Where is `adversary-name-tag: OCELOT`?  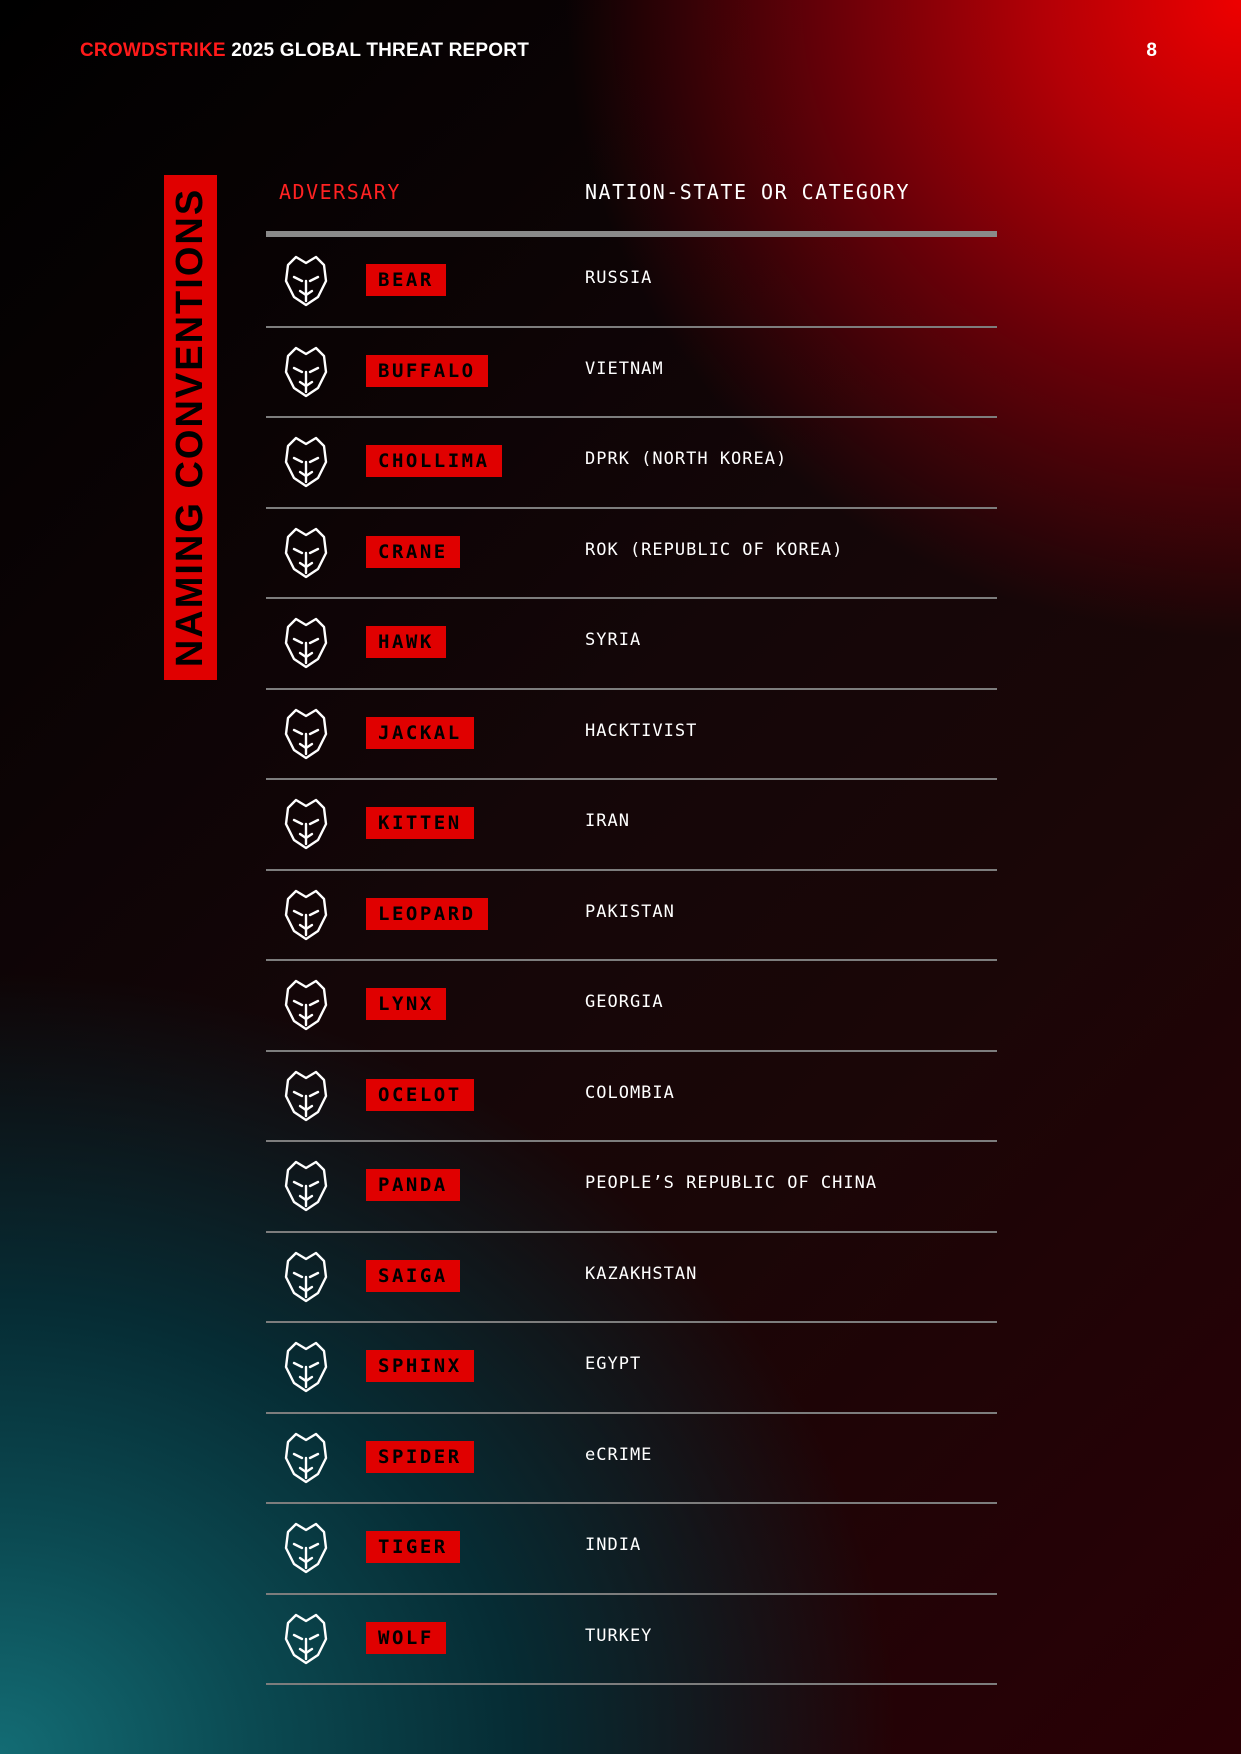 adversary-name-tag: OCELOT is located at coordinates (420, 1094).